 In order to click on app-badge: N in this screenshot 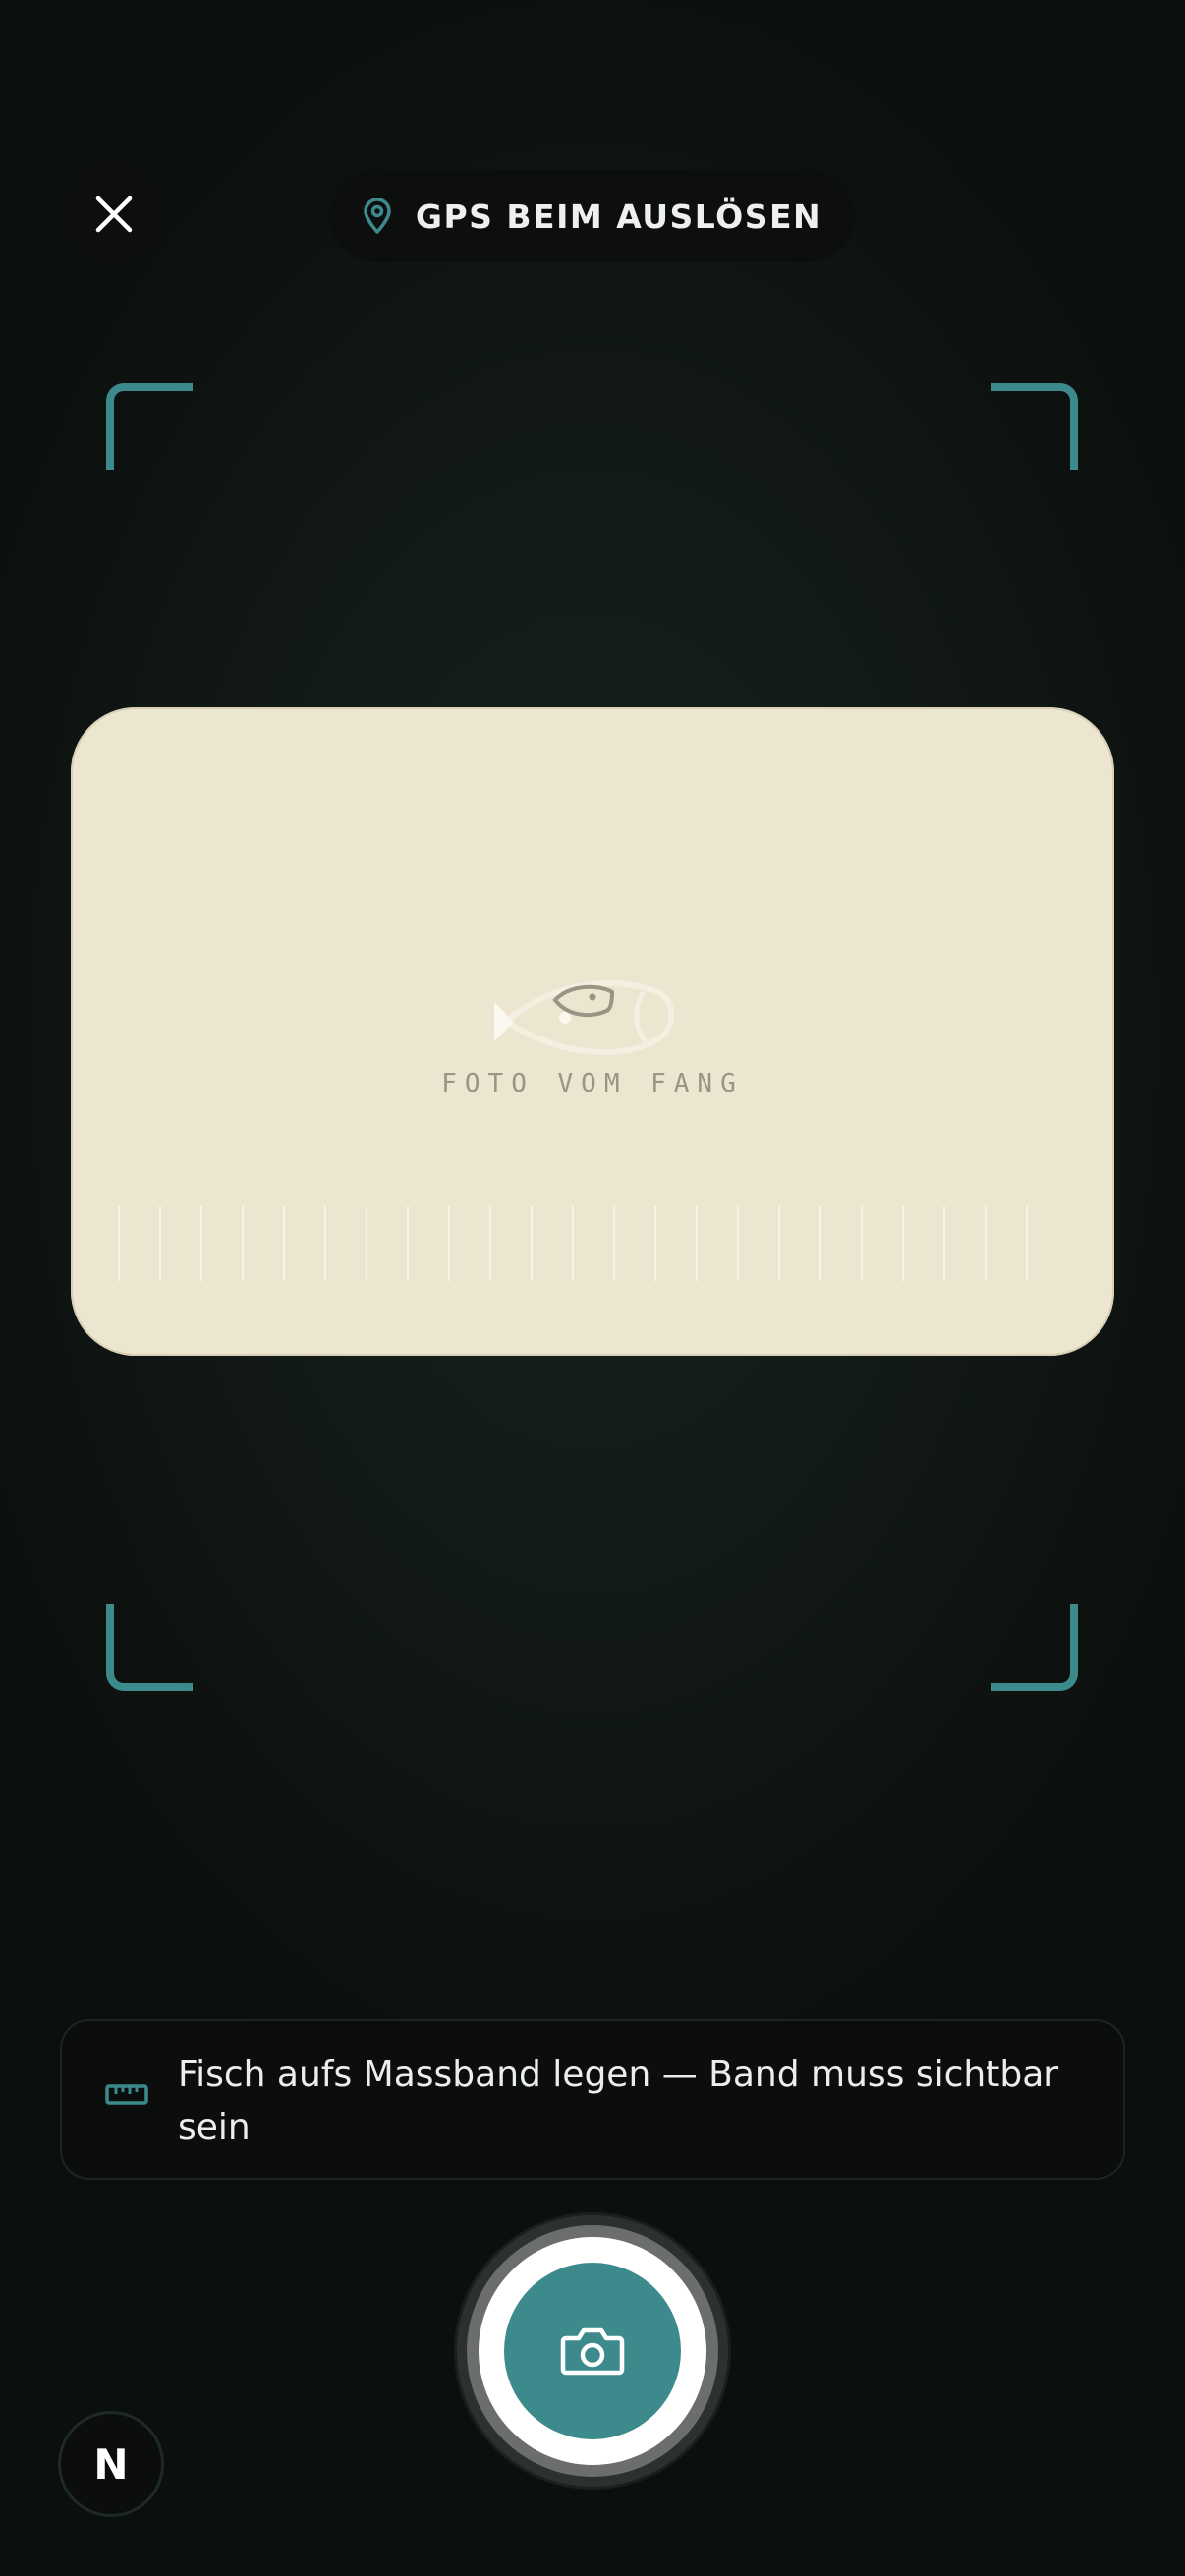, I will do `click(111, 2464)`.